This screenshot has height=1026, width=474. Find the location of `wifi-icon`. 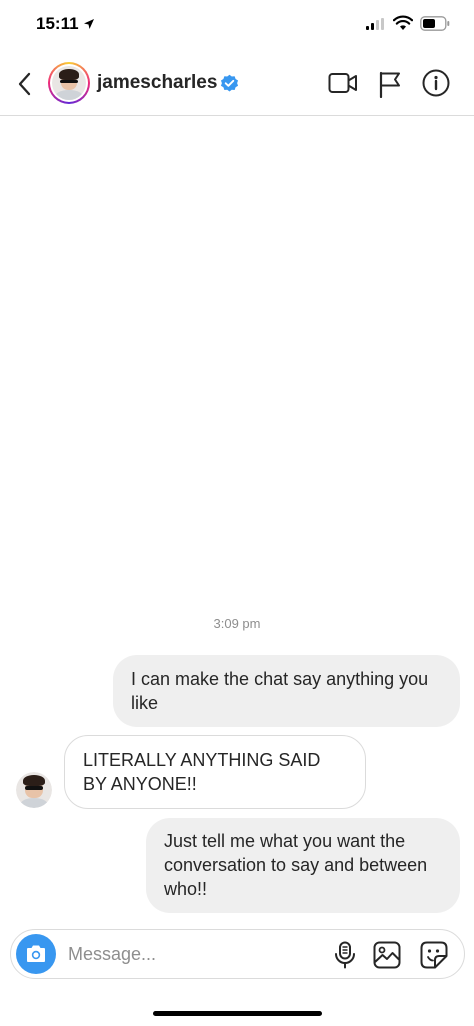

wifi-icon is located at coordinates (403, 22).